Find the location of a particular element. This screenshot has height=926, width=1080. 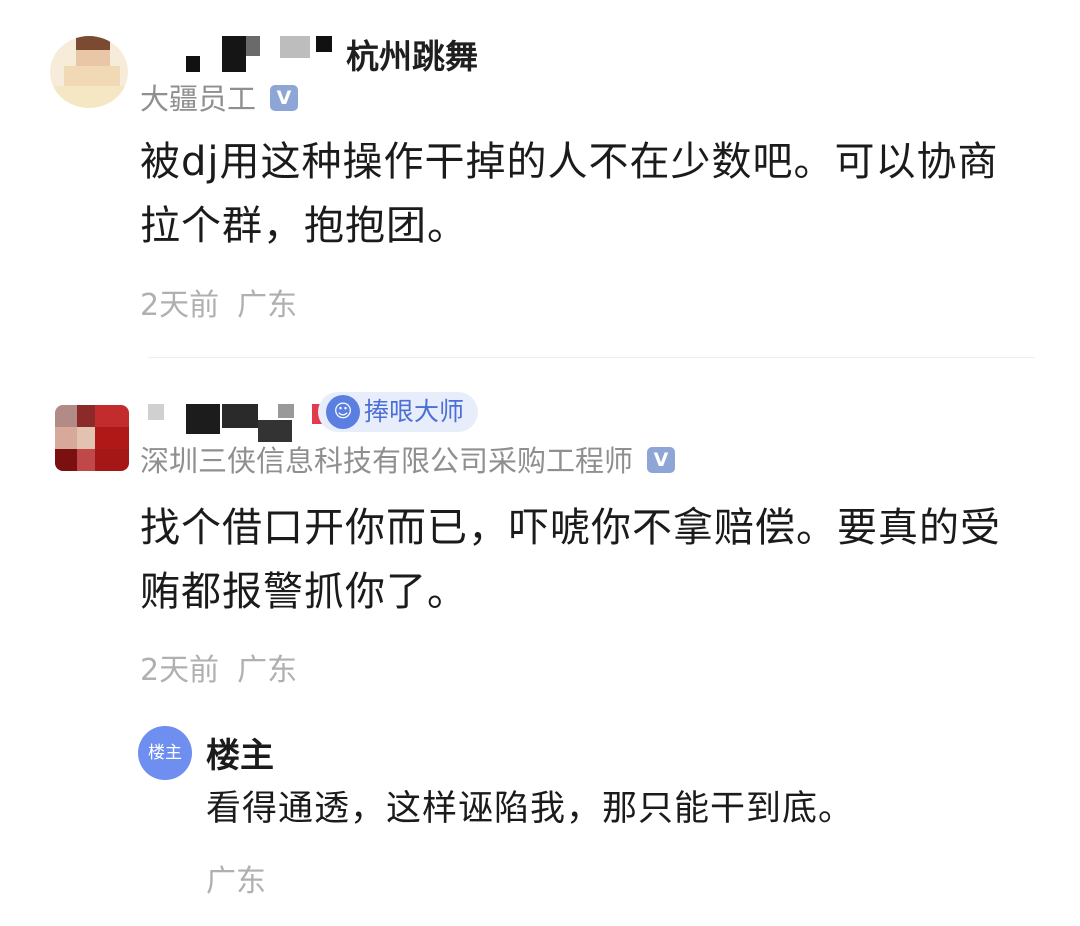

reply-meta: 广东 is located at coordinates (236, 878).